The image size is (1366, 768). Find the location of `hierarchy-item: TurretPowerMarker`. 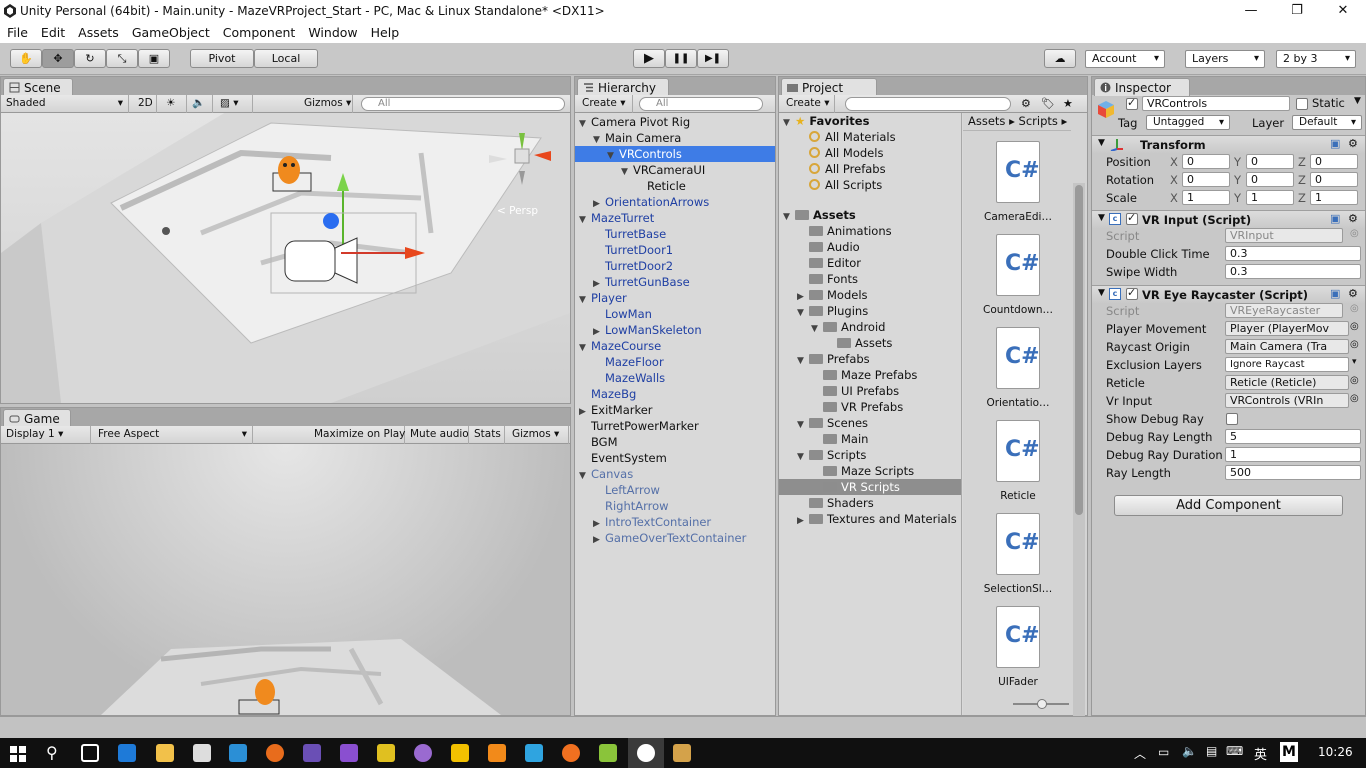

hierarchy-item: TurretPowerMarker is located at coordinates (675, 426).